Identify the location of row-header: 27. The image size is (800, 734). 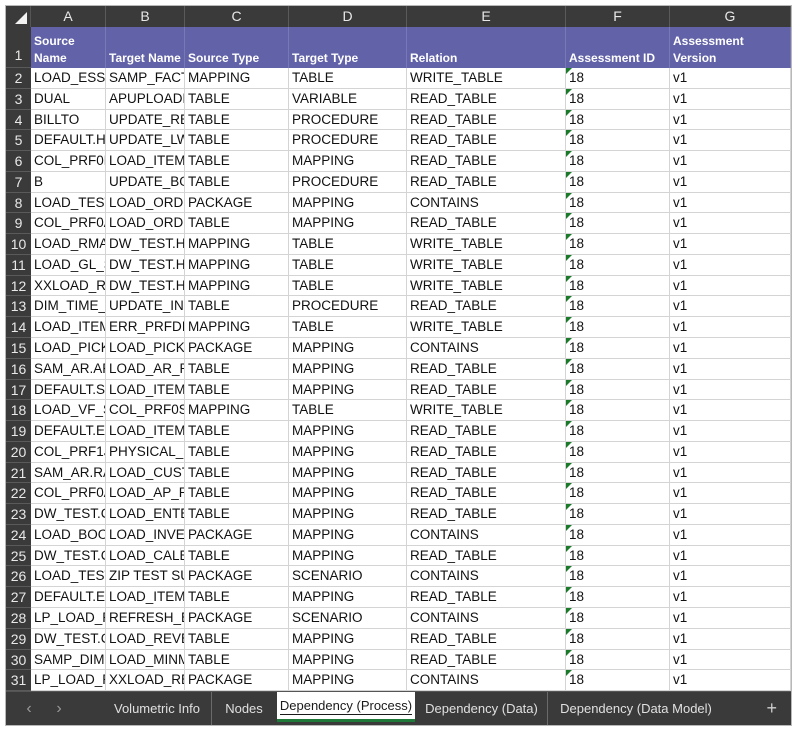
(18, 598).